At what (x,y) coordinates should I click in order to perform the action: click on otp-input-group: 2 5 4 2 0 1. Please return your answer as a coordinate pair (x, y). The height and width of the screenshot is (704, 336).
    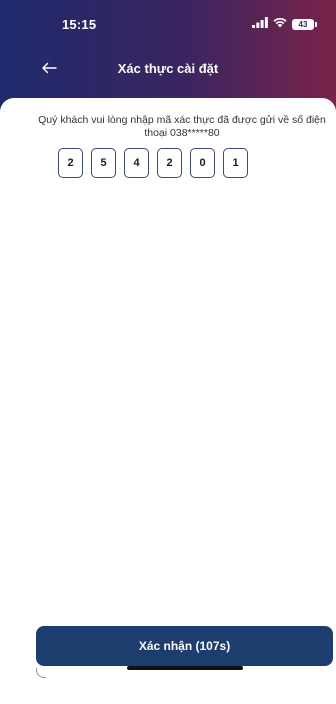
    Looking at the image, I should click on (153, 163).